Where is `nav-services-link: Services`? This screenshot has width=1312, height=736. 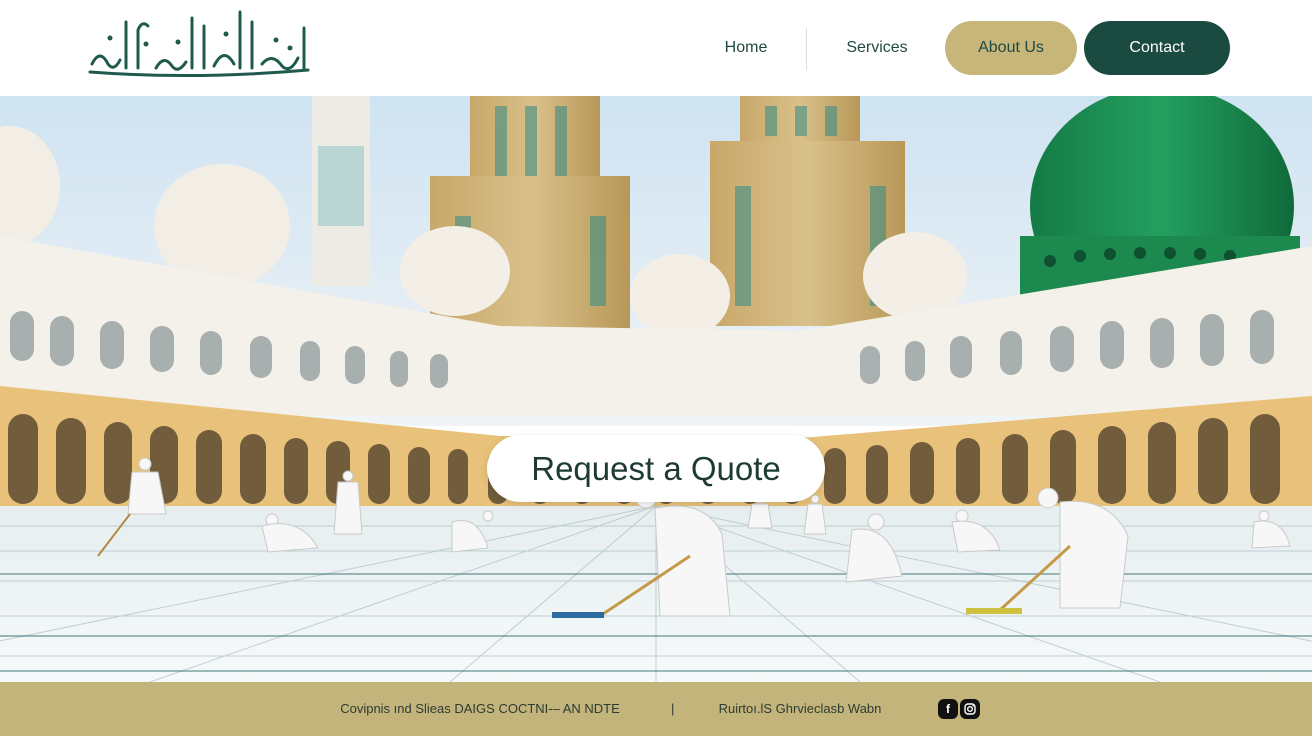 nav-services-link: Services is located at coordinates (877, 48).